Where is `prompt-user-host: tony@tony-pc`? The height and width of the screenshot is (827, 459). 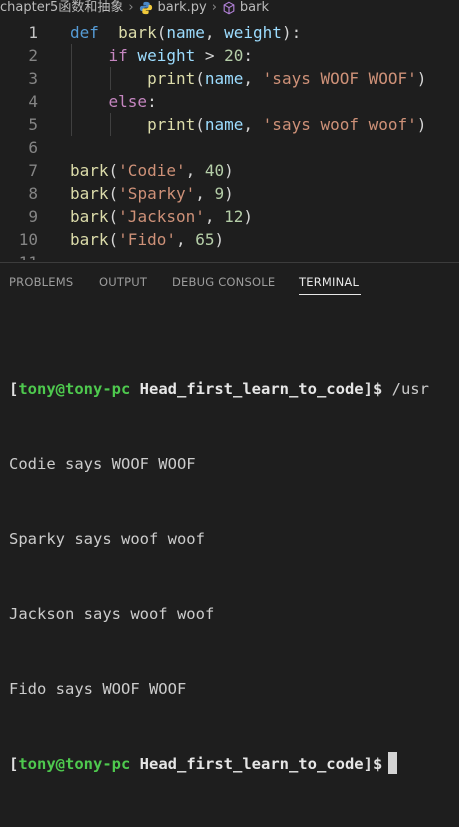
prompt-user-host: tony@tony-pc is located at coordinates (74, 764).